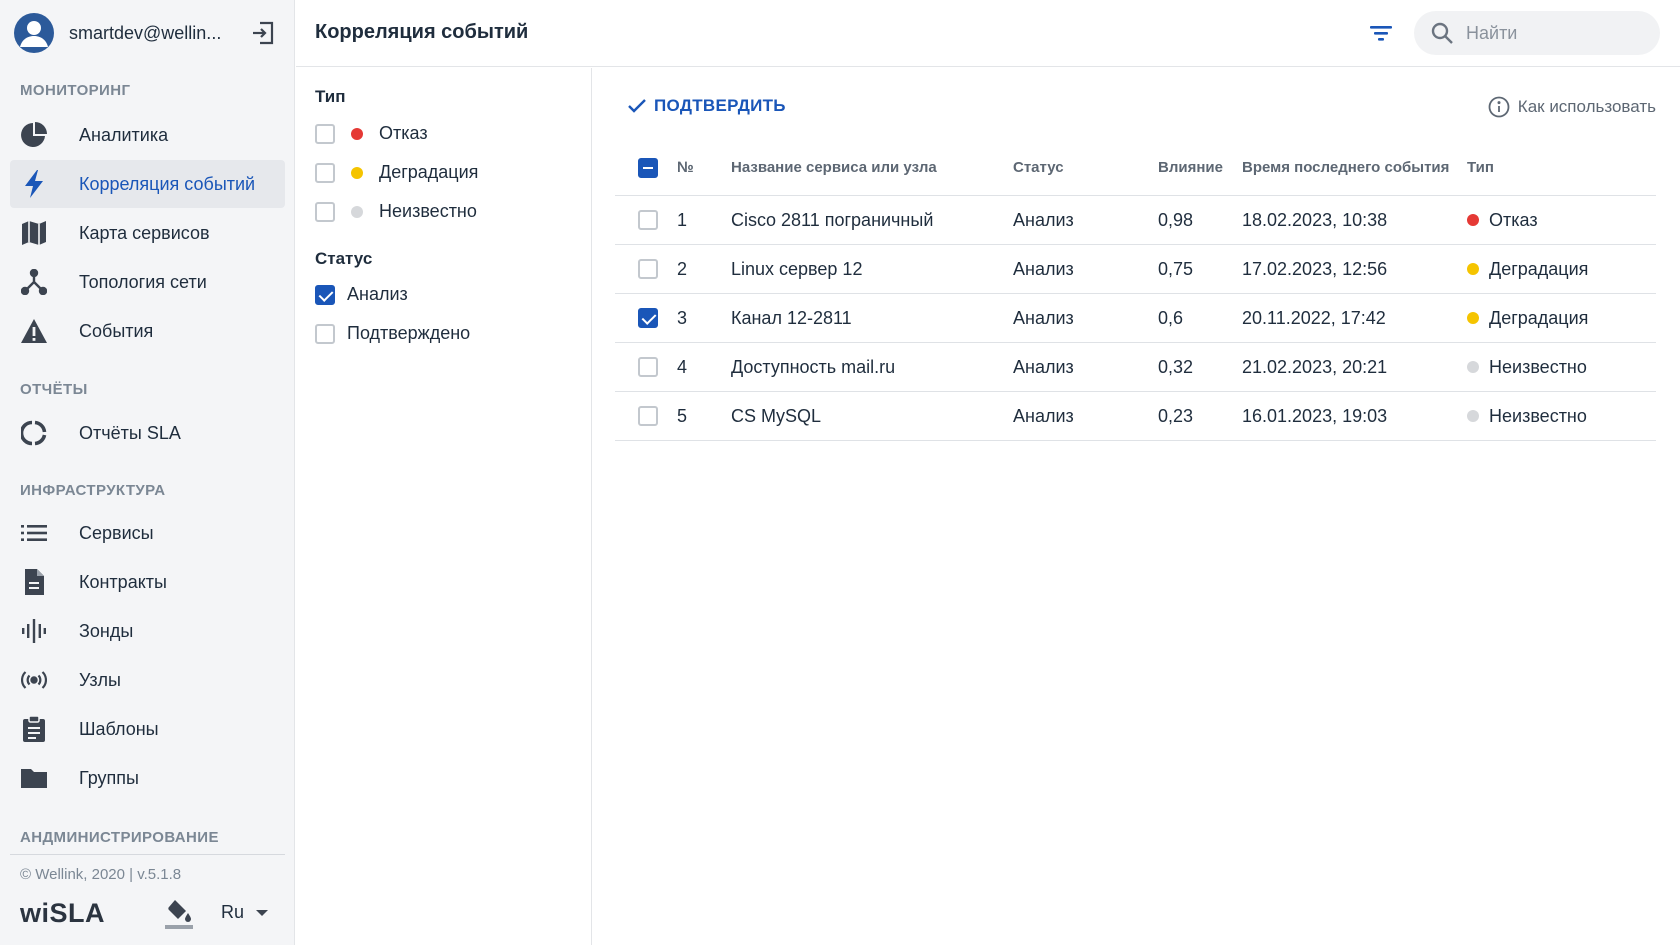 This screenshot has width=1680, height=945. Describe the element at coordinates (63, 913) in the screenshot. I see `wisla-logo: wiSLA` at that location.